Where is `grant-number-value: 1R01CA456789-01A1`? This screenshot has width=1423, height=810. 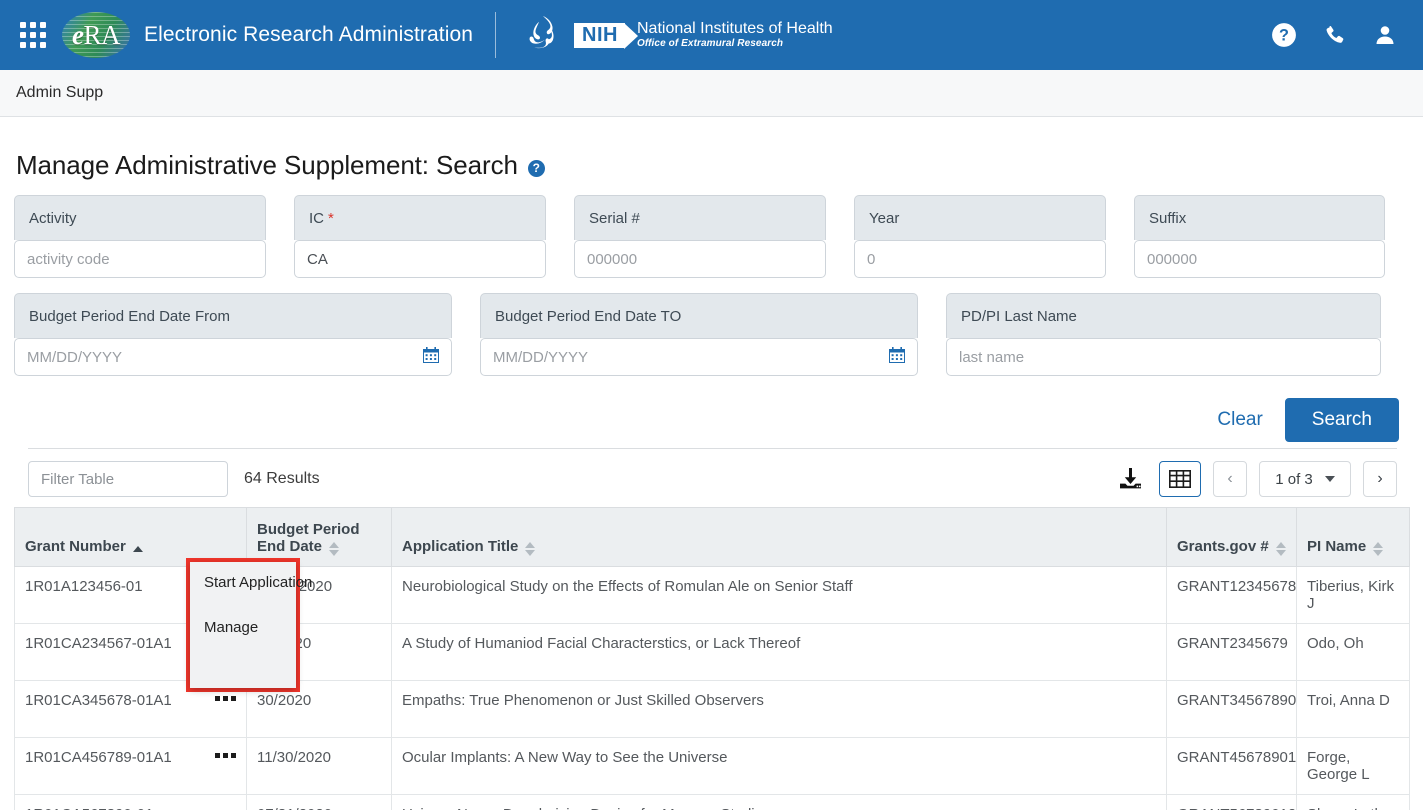
grant-number-value: 1R01CA456789-01A1 is located at coordinates (98, 757).